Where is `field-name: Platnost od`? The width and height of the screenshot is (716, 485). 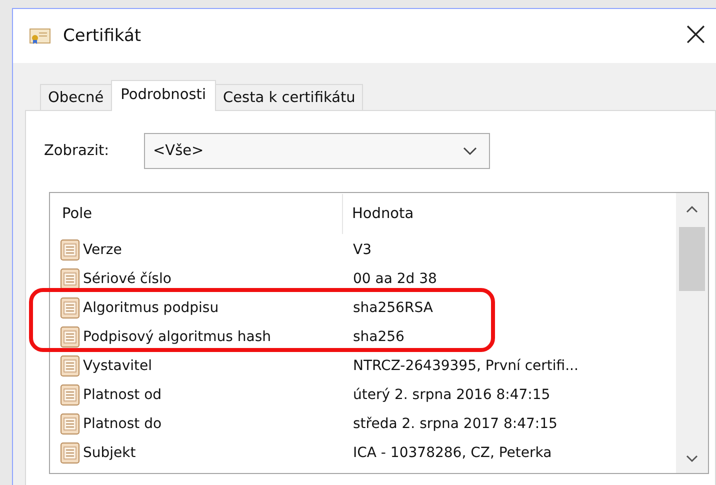
field-name: Platnost od is located at coordinates (122, 394).